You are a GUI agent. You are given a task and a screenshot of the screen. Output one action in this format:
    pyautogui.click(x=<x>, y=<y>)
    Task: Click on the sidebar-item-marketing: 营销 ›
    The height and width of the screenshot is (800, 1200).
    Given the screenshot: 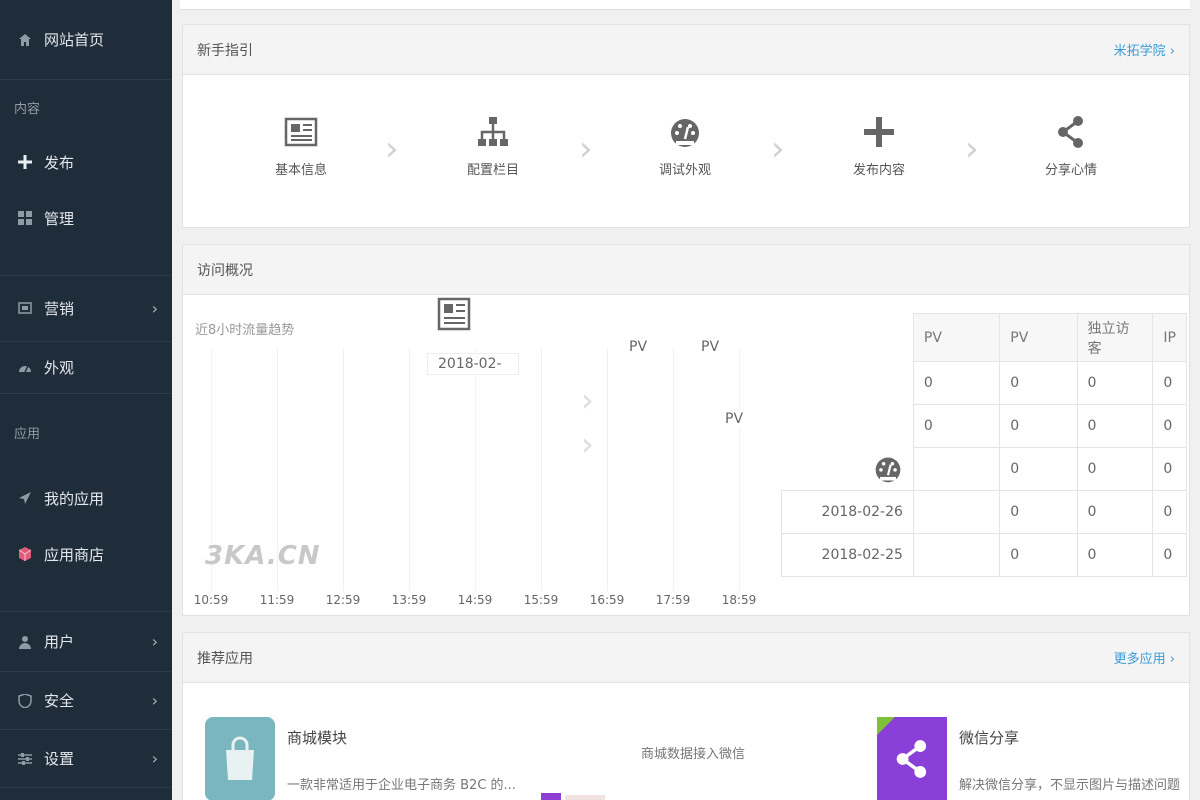 What is the action you would take?
    pyautogui.click(x=86, y=309)
    